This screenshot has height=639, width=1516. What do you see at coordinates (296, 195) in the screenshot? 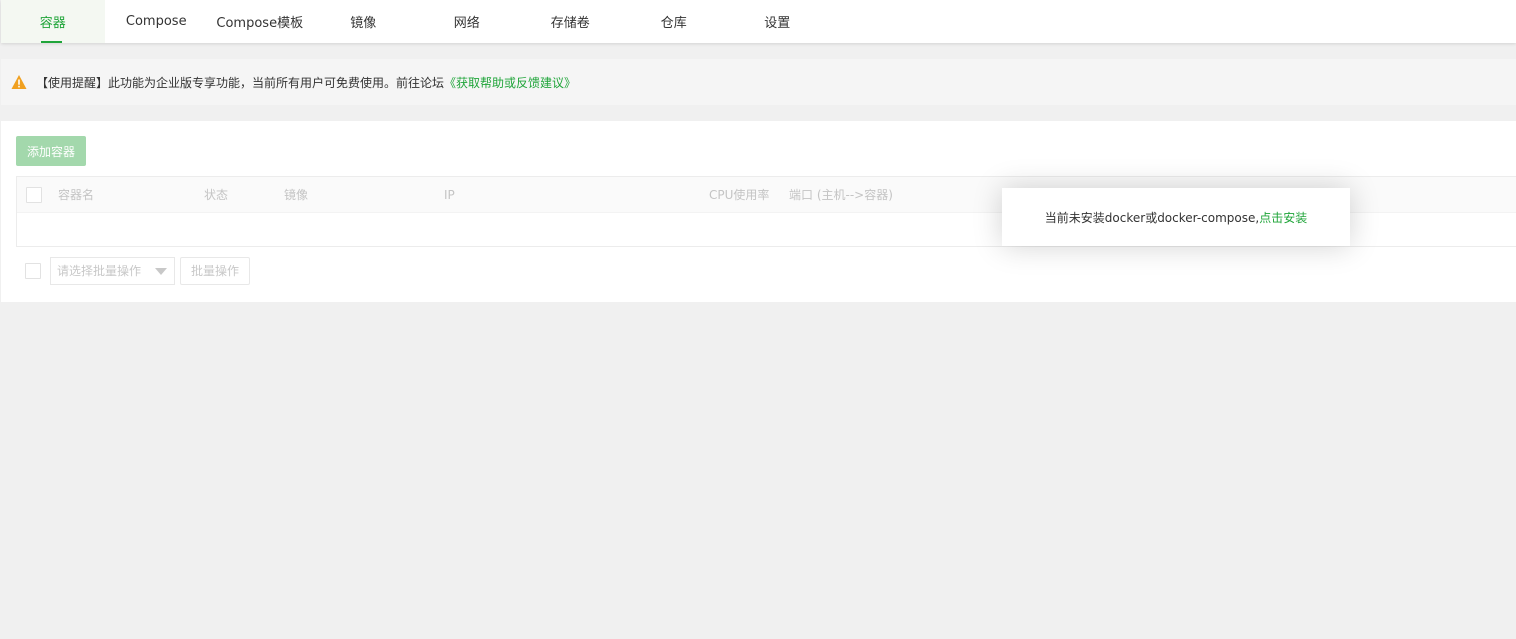
I see `column-header-image: 镜像` at bounding box center [296, 195].